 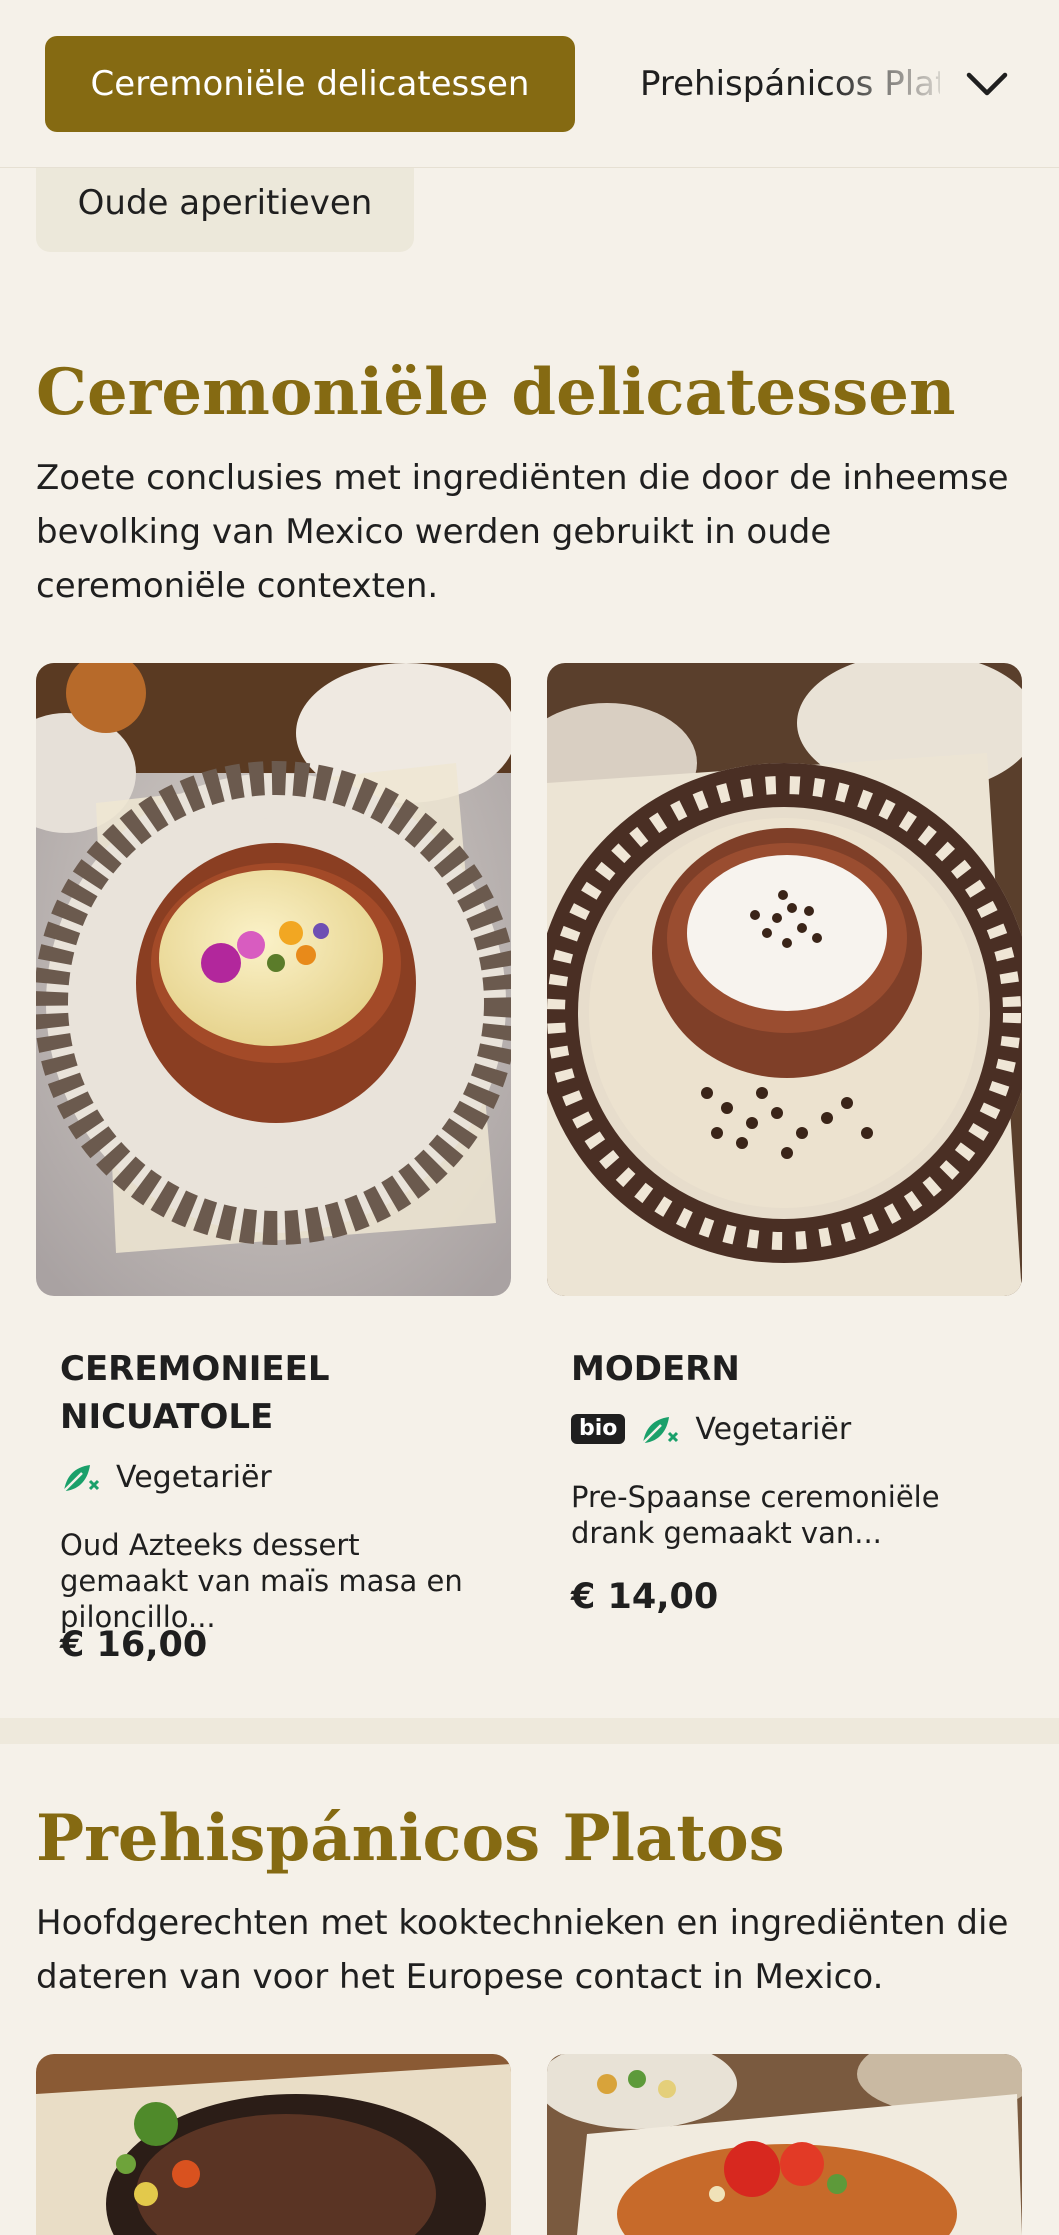 What do you see at coordinates (410, 1838) in the screenshot?
I see `section-title: Prehispánicos Platos` at bounding box center [410, 1838].